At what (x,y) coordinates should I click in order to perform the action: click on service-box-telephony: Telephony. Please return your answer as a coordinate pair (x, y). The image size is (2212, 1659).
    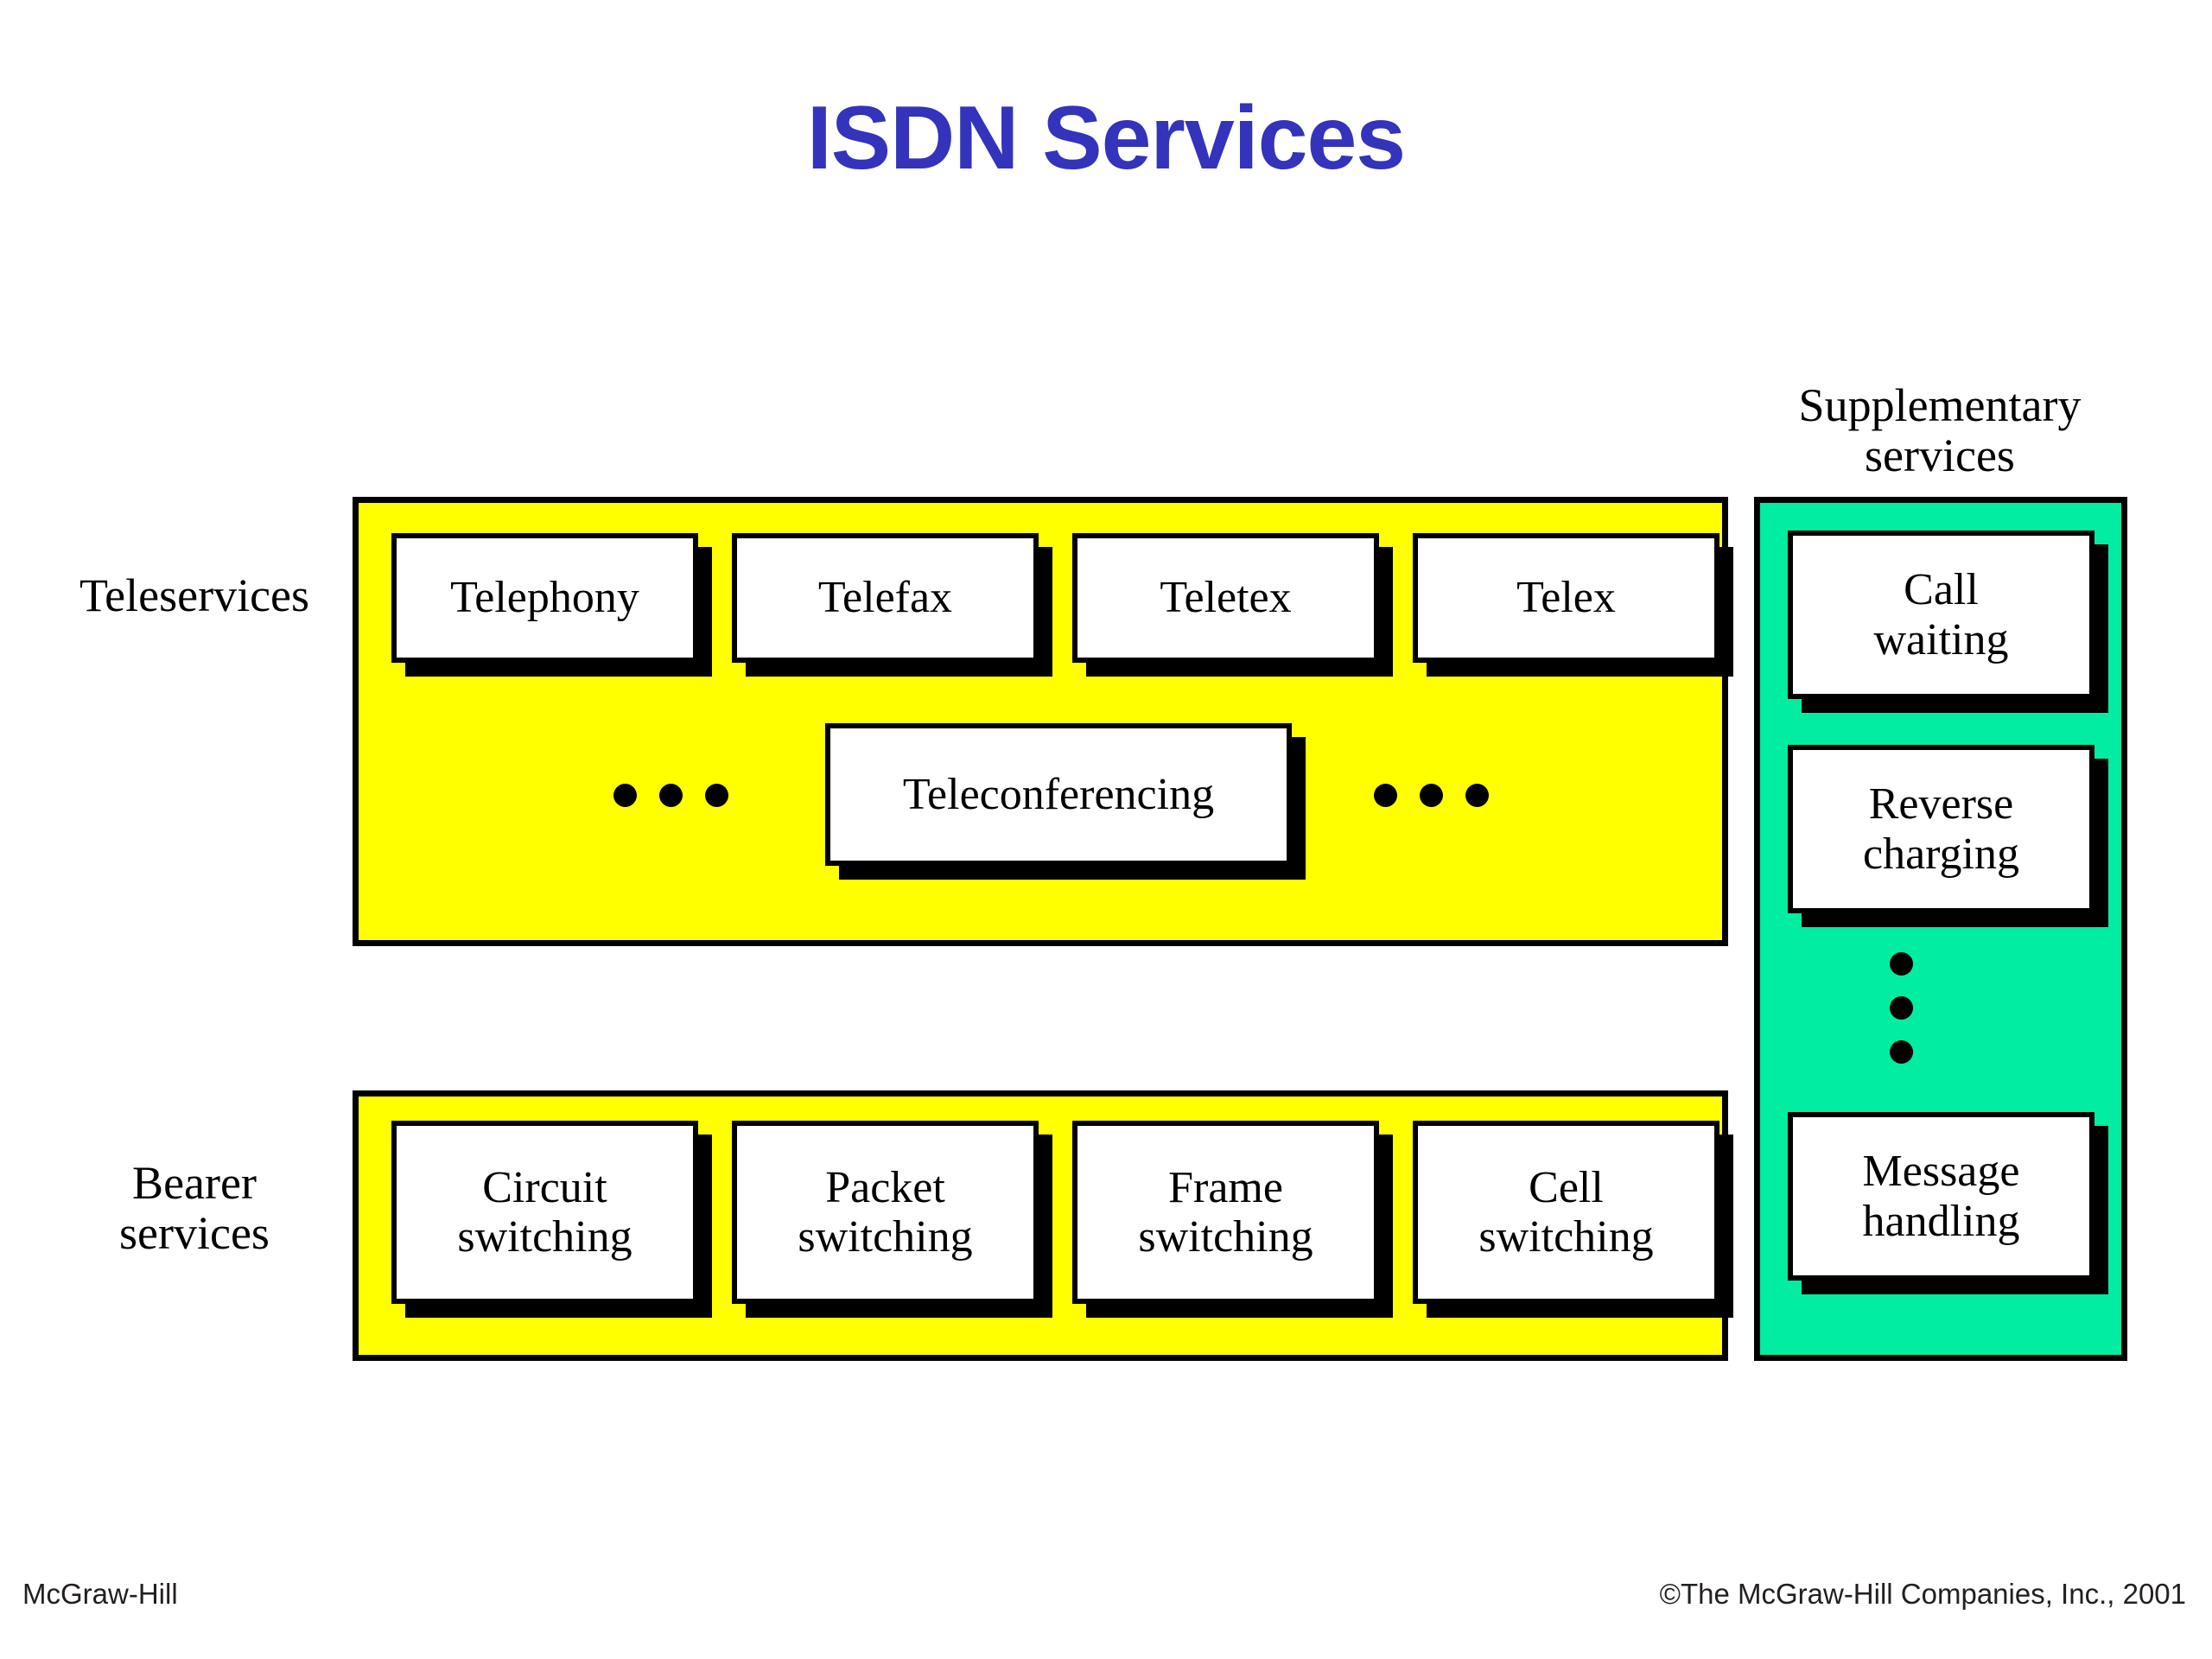
    Looking at the image, I should click on (544, 598).